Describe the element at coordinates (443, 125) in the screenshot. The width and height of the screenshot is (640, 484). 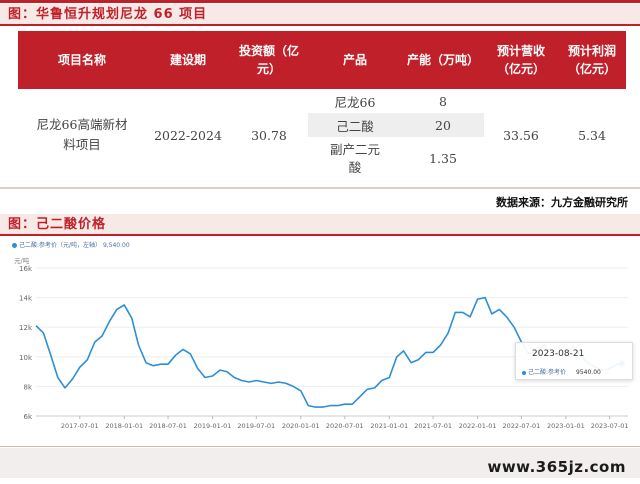
I see `capacity-cell: 20` at that location.